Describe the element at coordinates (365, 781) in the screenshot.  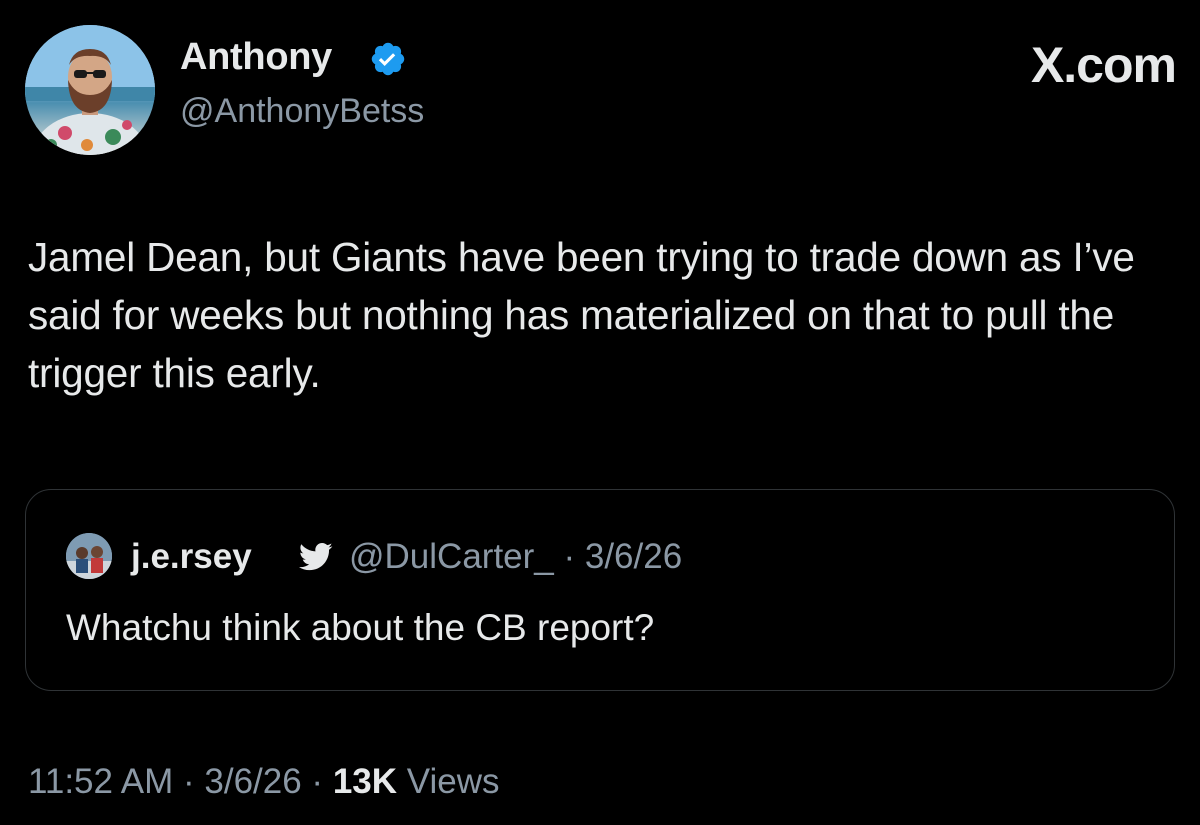
I see `views-count: 13K` at that location.